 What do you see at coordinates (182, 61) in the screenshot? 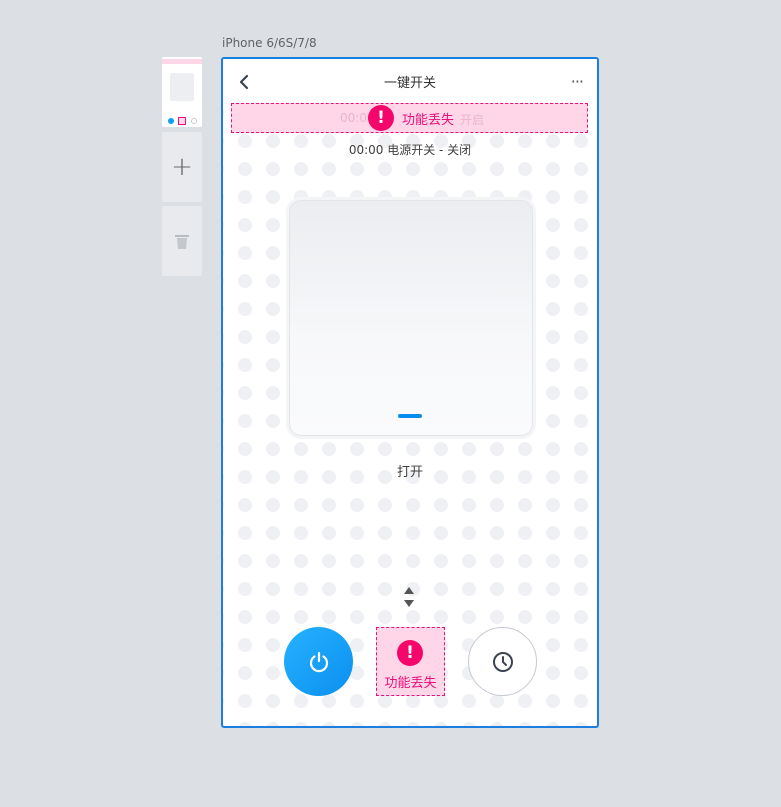
I see `thumbnail-banner` at bounding box center [182, 61].